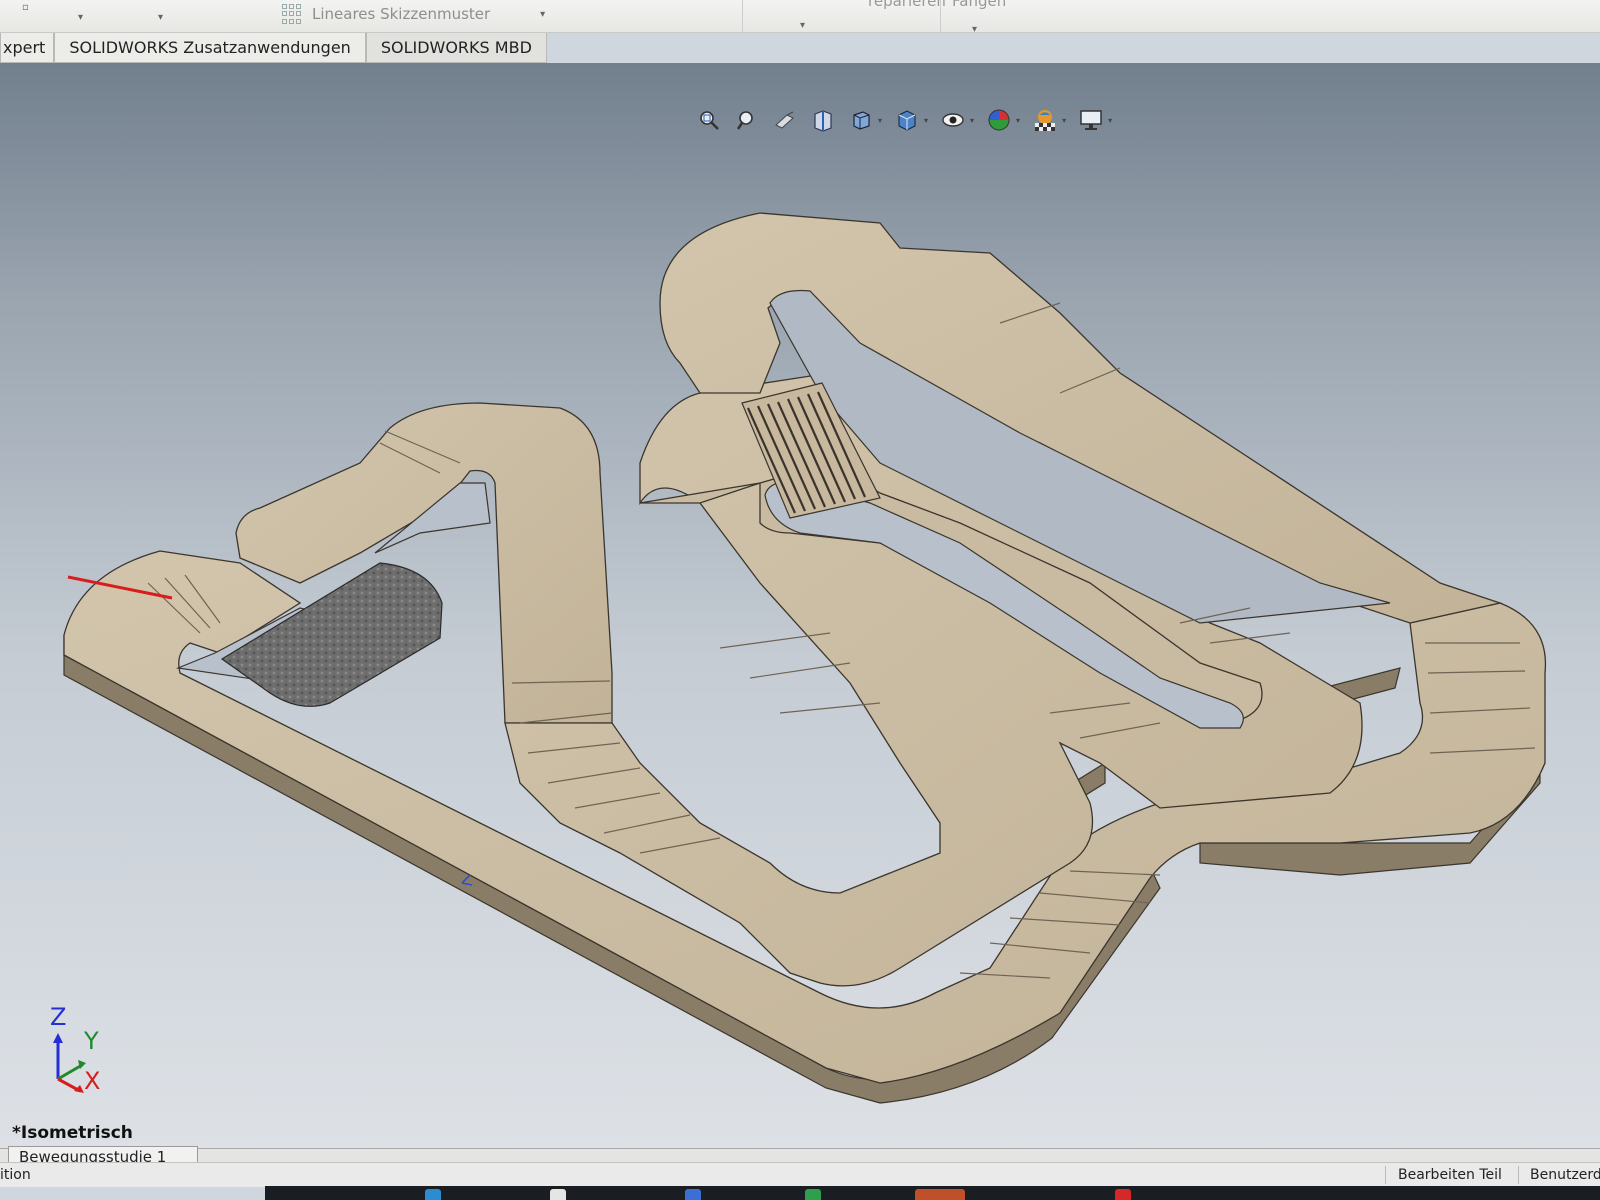  I want to click on status-bar: ition Bearbeiten Teil Benutzerd, so click(800, 1174).